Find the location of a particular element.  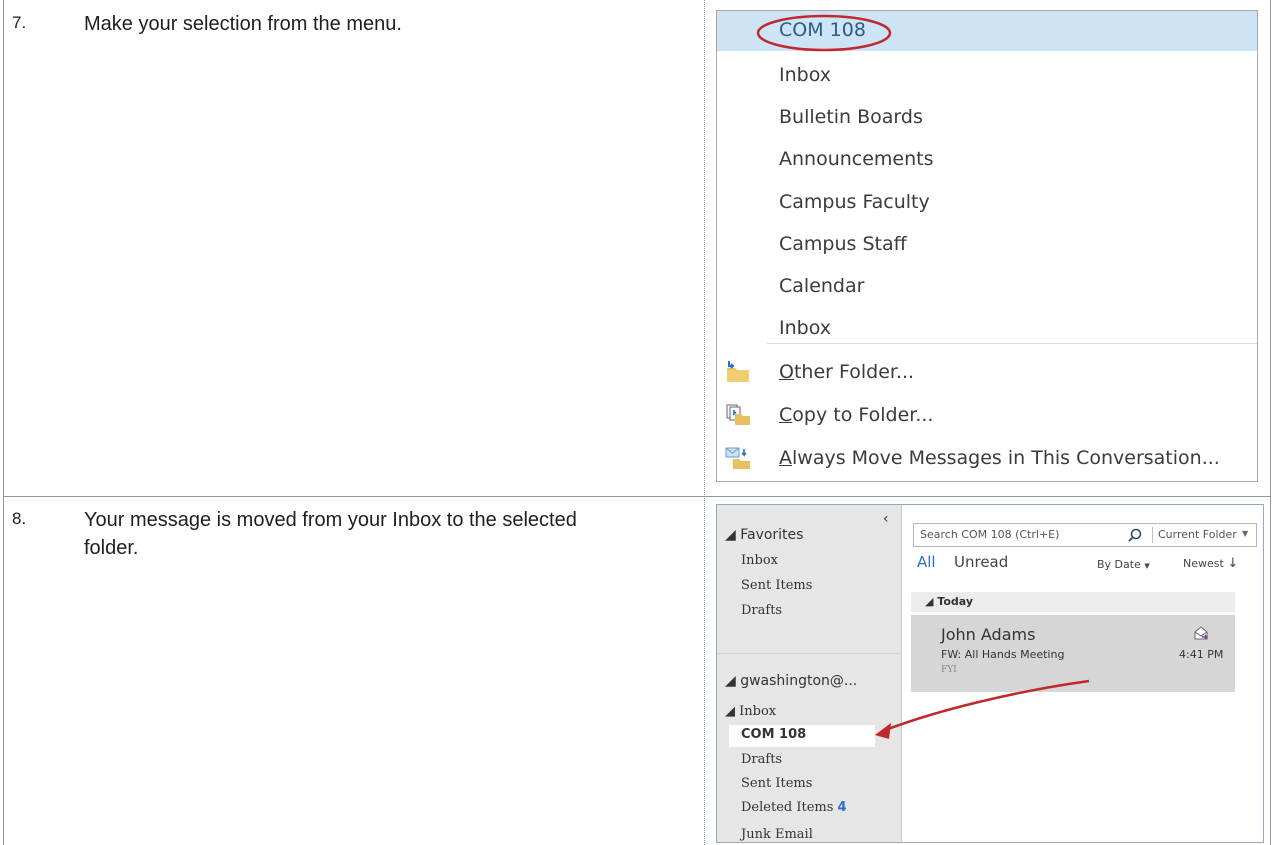

annotation-arrow is located at coordinates (982, 709).